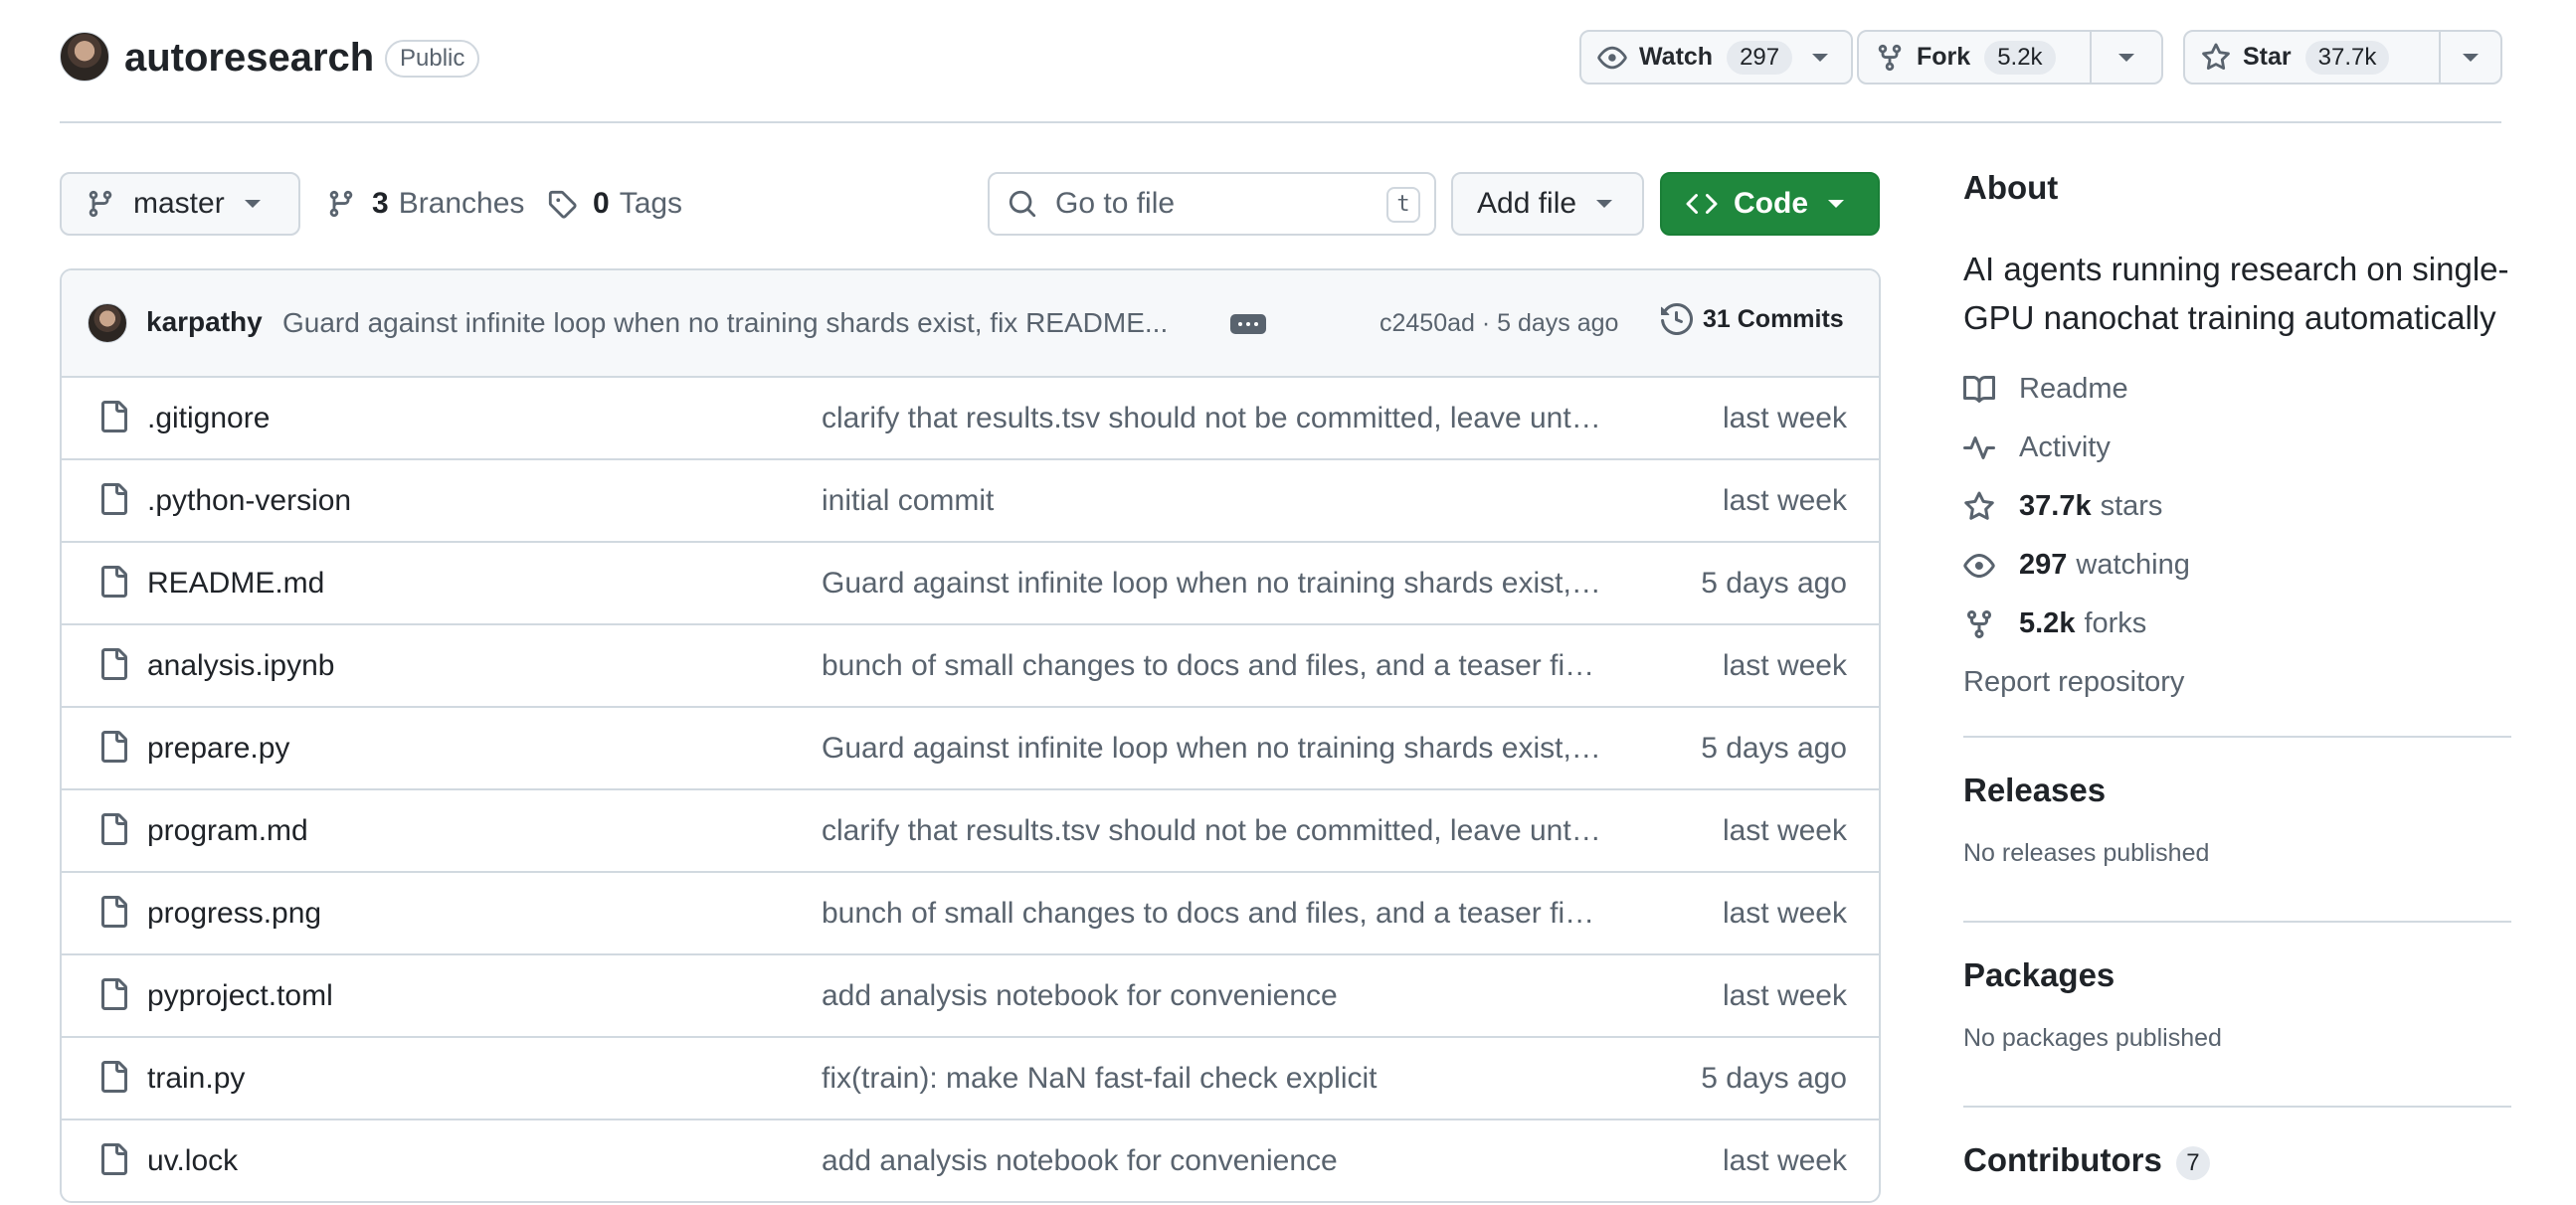 Image resolution: width=2576 pixels, height=1205 pixels. What do you see at coordinates (1212, 204) in the screenshot?
I see `go-to-file-input: Go to file t` at bounding box center [1212, 204].